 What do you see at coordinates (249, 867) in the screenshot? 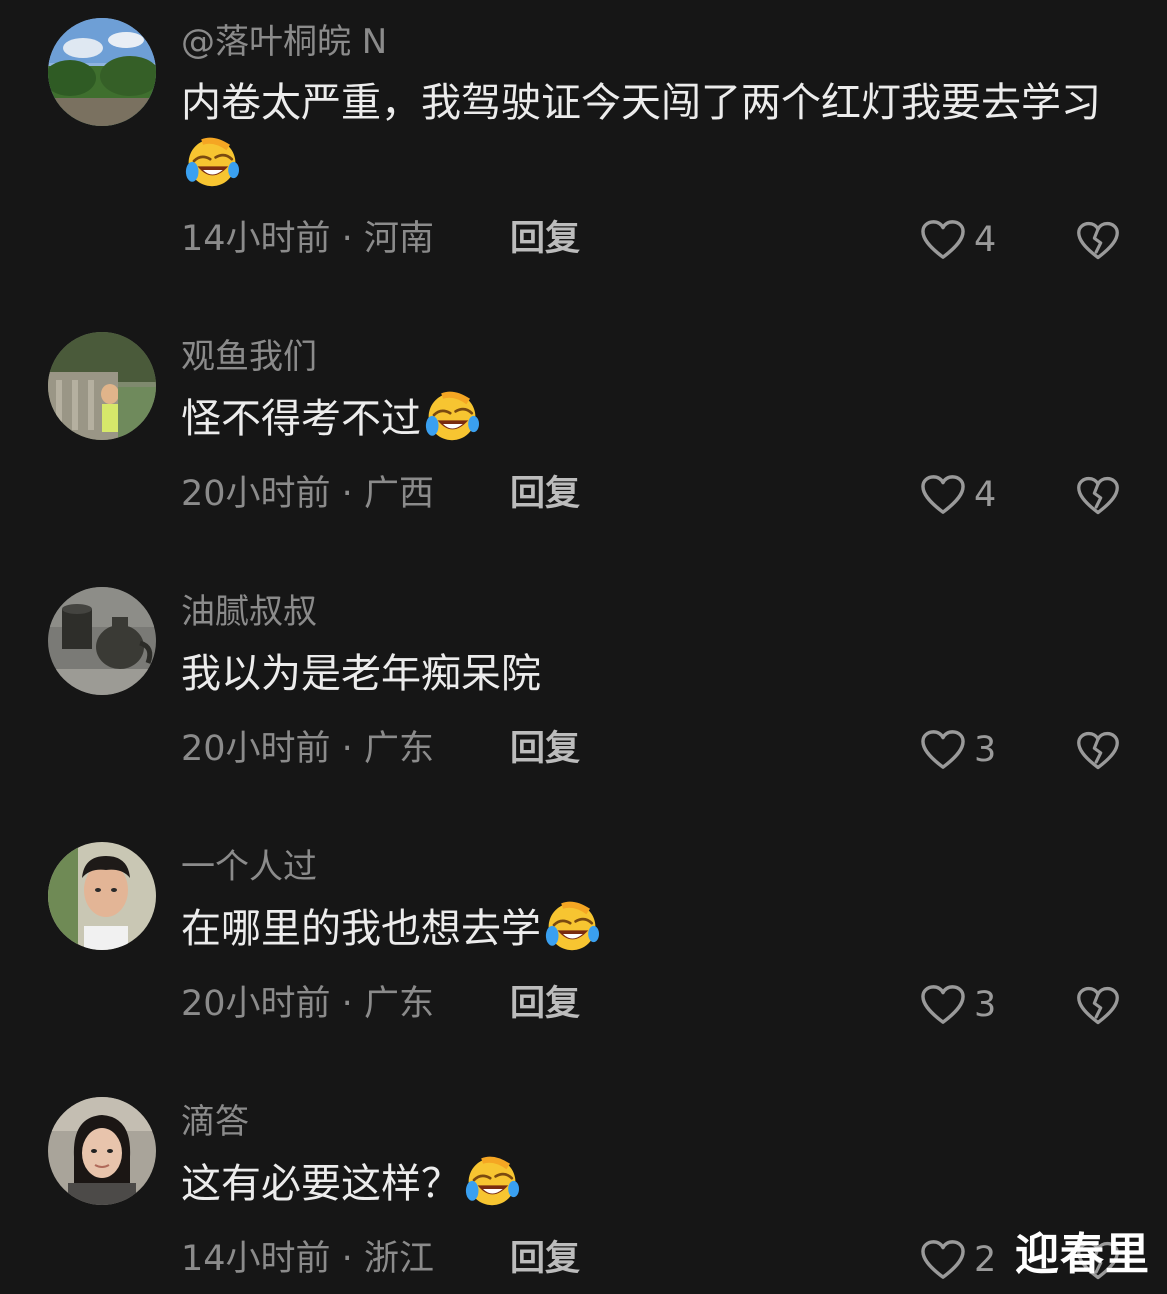
I see `username: 一个人过` at bounding box center [249, 867].